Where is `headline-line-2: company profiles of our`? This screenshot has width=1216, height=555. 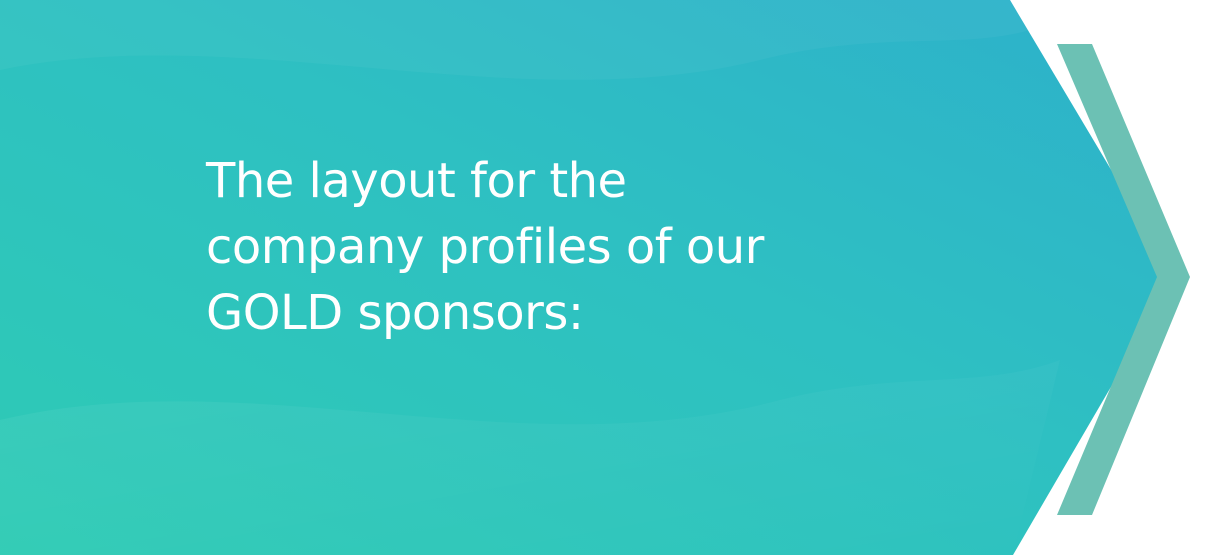
headline-line-2: company profiles of our is located at coordinates (485, 247).